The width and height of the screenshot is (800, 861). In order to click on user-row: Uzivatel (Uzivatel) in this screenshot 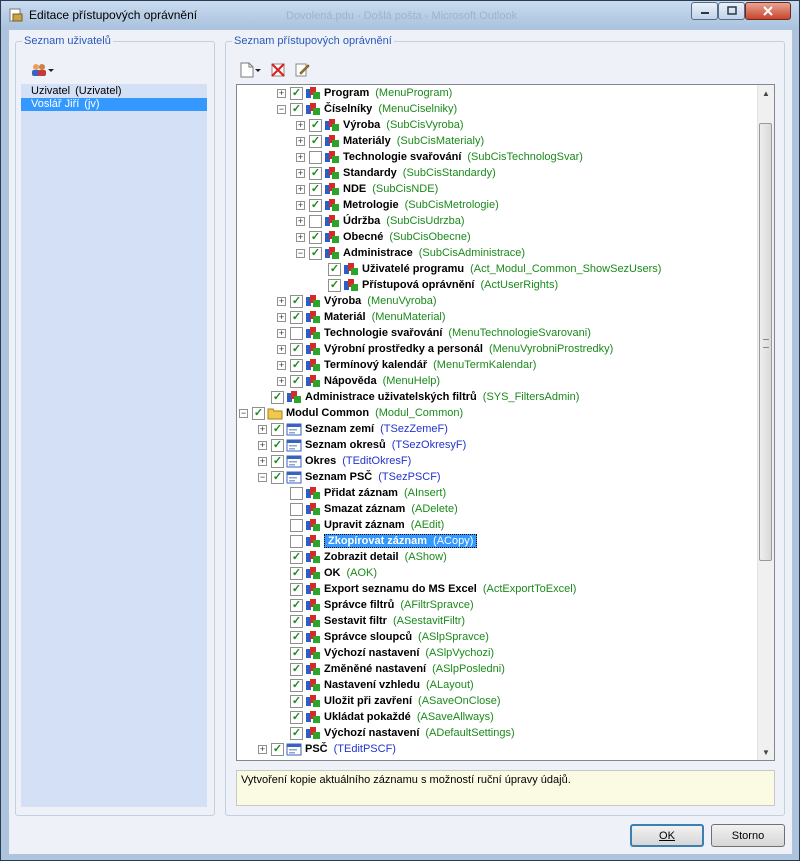, I will do `click(114, 91)`.